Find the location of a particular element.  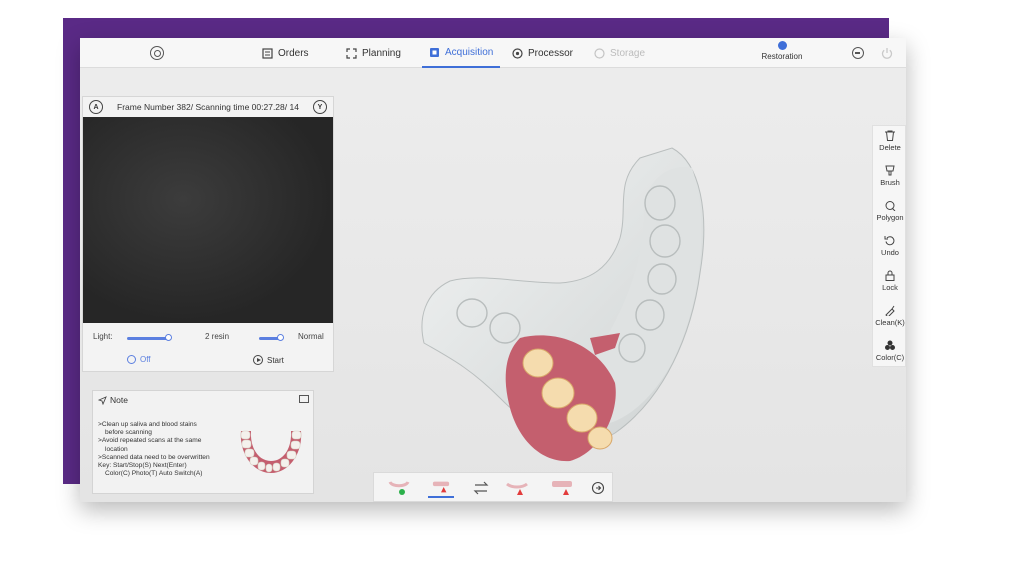

tab-planning: Planning is located at coordinates (373, 53).